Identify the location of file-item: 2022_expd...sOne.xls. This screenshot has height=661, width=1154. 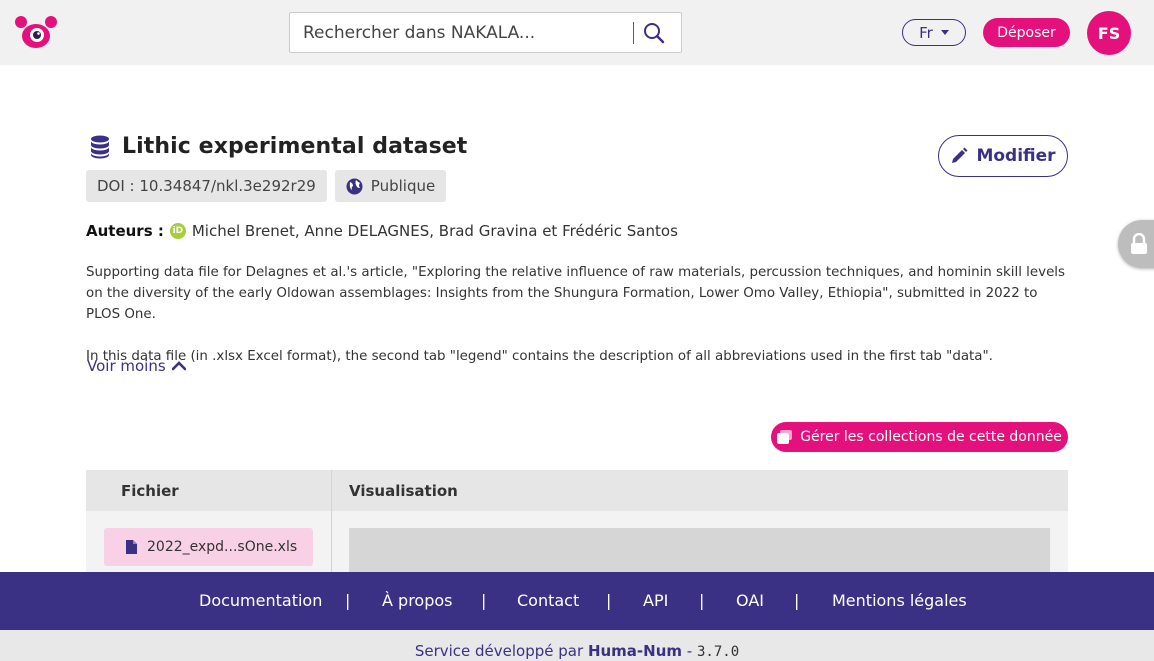
(208, 547).